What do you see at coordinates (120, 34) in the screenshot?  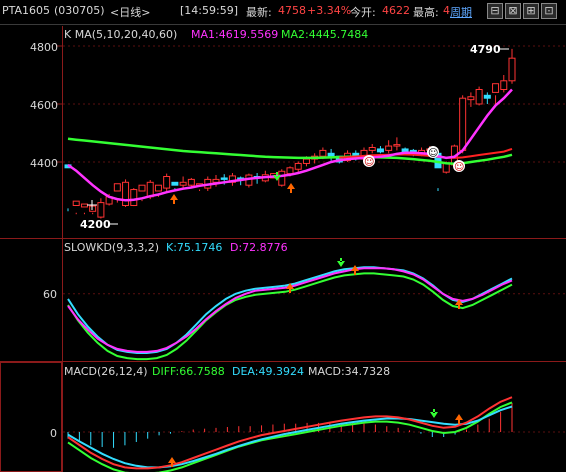 I see `kline-title: K MA(5,10,20,40,60)` at bounding box center [120, 34].